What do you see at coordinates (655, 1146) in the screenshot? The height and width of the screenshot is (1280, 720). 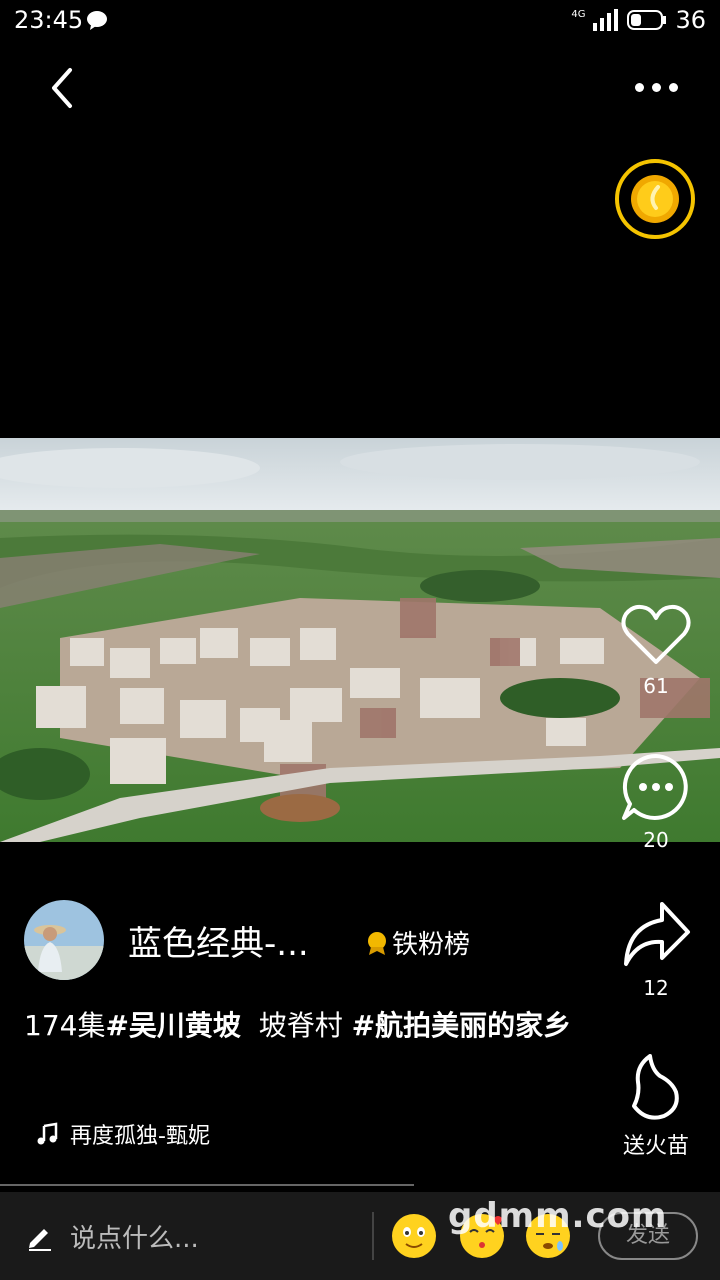 I see `gift-label: 送火苗` at bounding box center [655, 1146].